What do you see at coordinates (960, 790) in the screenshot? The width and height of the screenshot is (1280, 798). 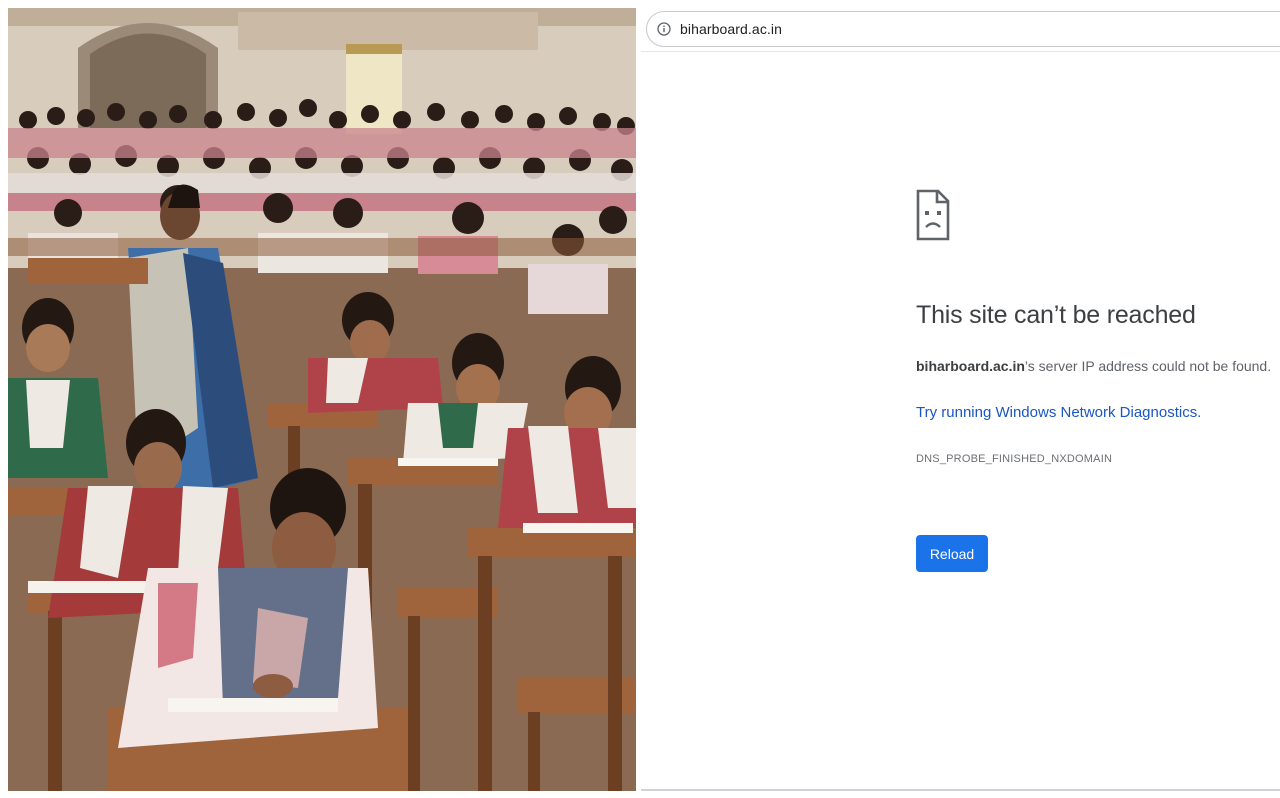 I see `browser-bottom-border` at bounding box center [960, 790].